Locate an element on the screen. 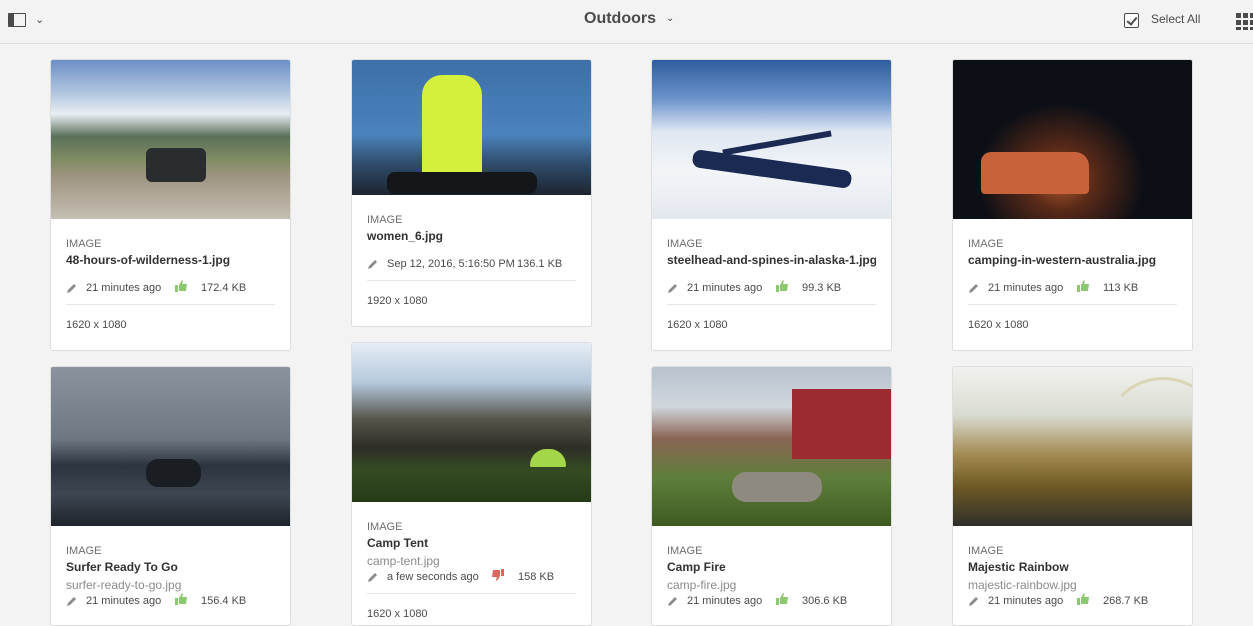 Image resolution: width=1253 pixels, height=626 pixels. file-size: 306.6 KB is located at coordinates (825, 601).